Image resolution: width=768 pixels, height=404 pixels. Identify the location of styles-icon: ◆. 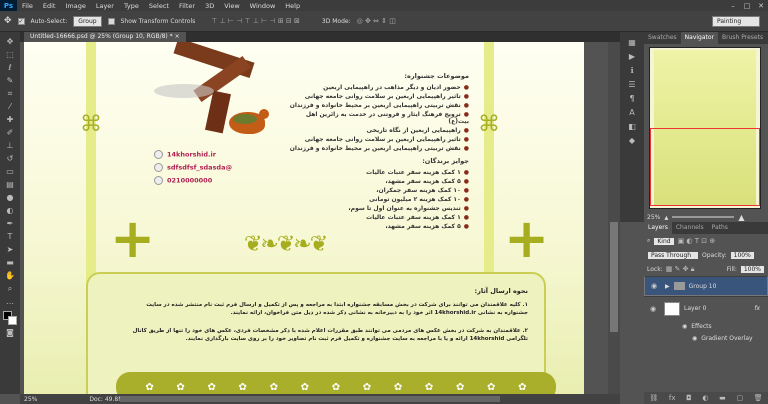
(632, 140).